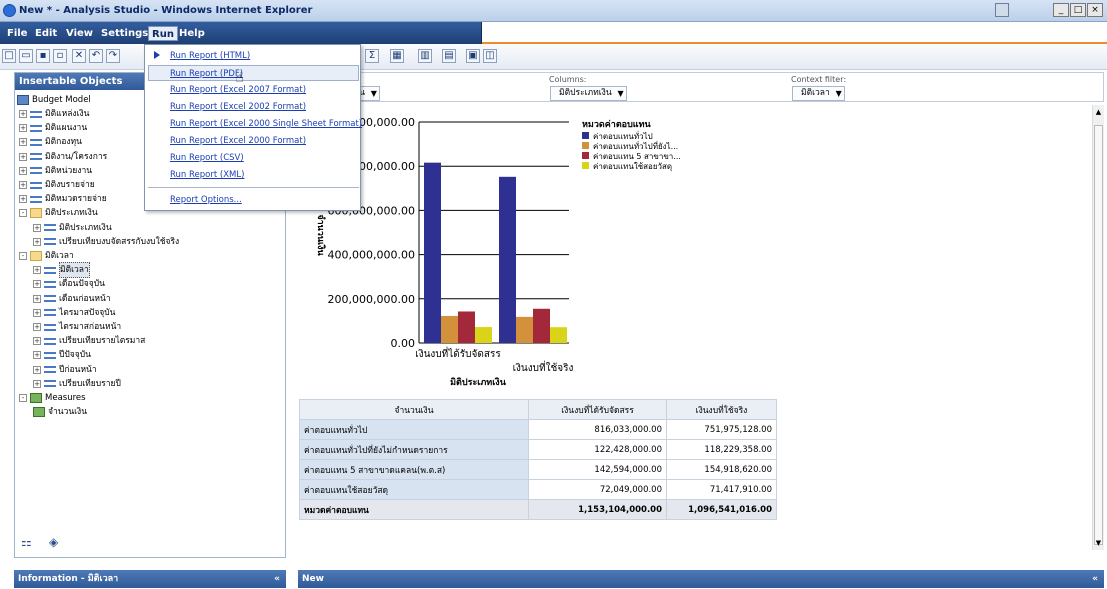 The height and width of the screenshot is (589, 1107). I want to click on tree-item: + มิติหน่วยงาน, so click(55, 171).